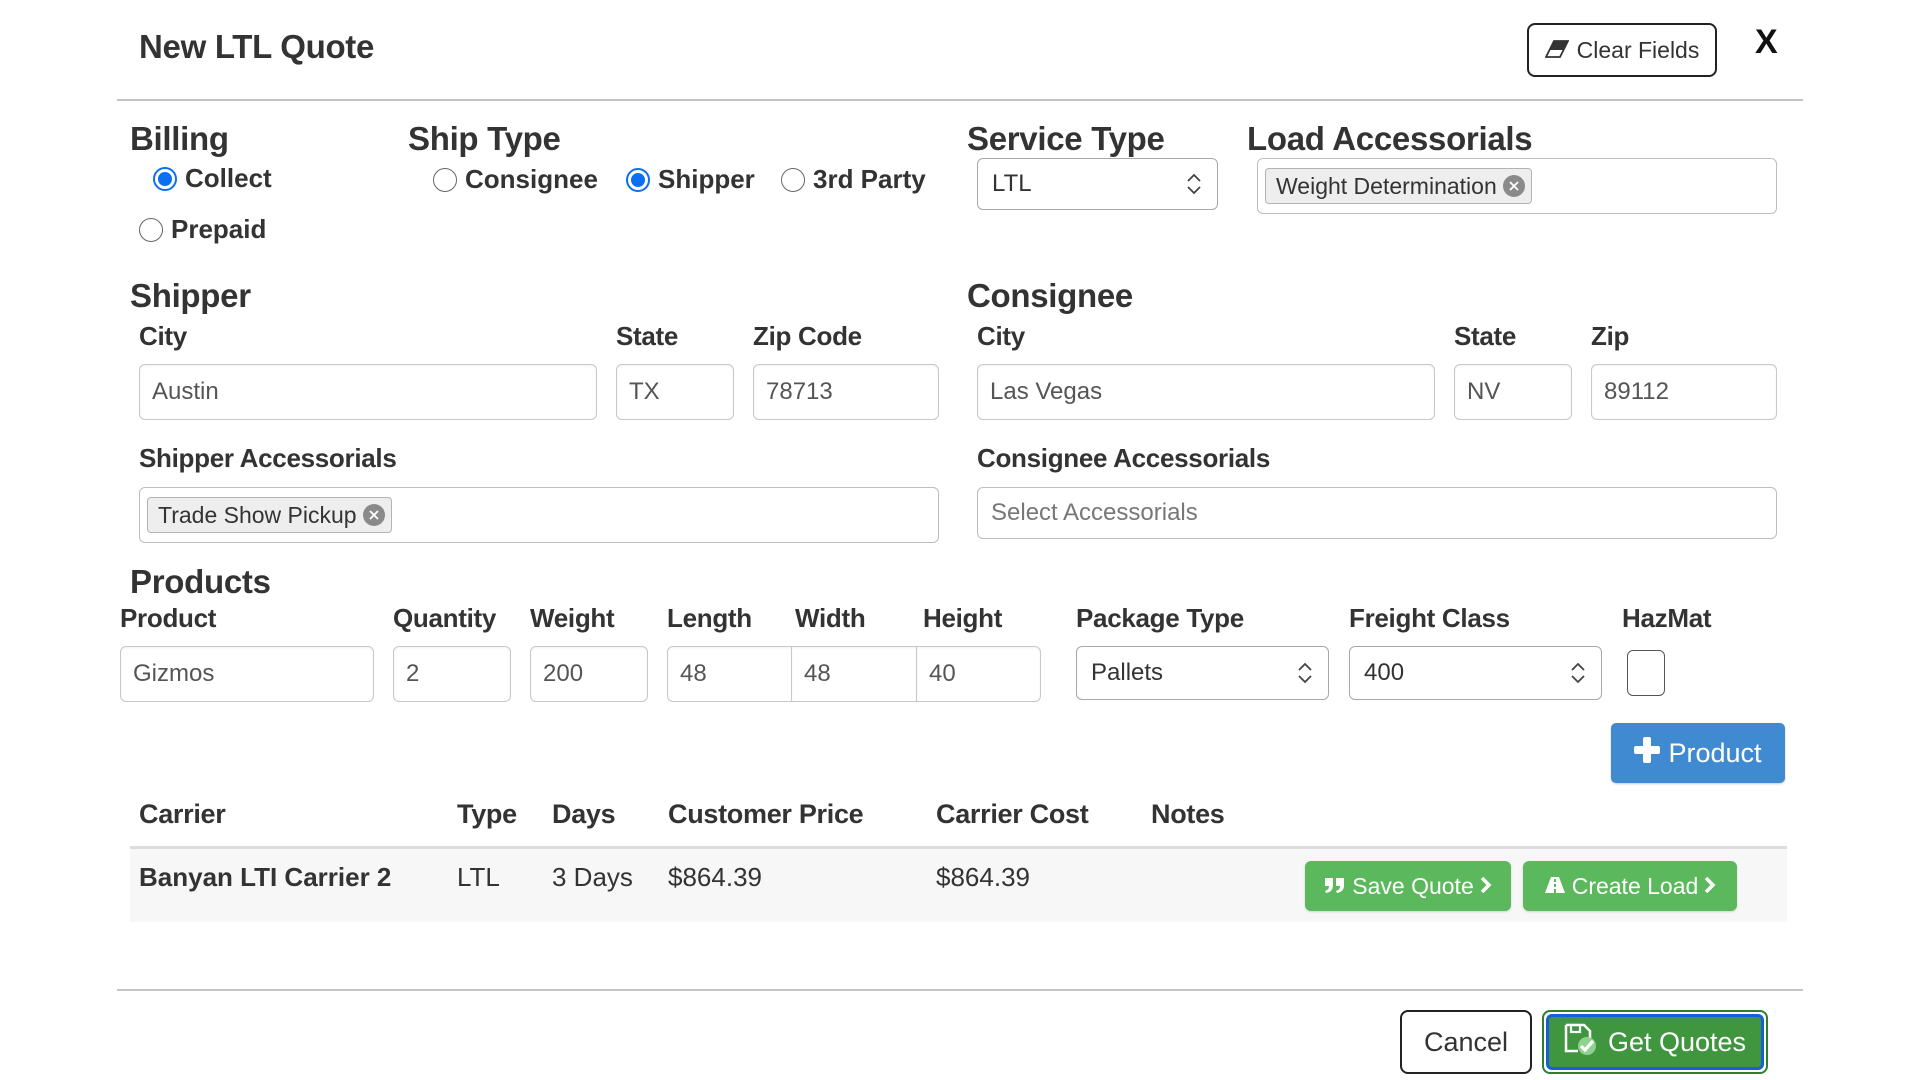  I want to click on radio-prepaid, so click(151, 229).